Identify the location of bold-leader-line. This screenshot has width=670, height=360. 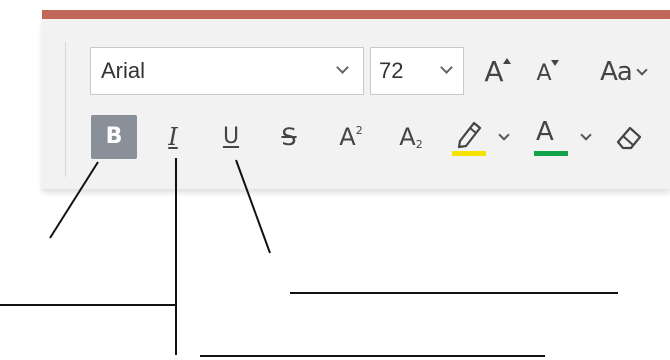
(74, 200).